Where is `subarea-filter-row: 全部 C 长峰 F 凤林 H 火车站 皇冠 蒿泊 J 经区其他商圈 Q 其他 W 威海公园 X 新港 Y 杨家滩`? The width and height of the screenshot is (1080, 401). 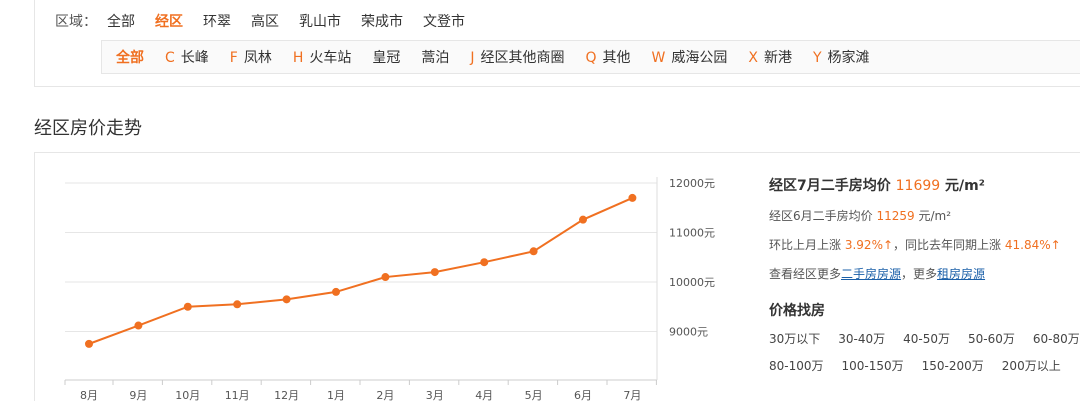
subarea-filter-row: 全部 C 长峰 F 凤林 H 火车站 皇冠 蒿泊 J 经区其他商圈 Q 其他 W 威海公园 X 新港 Y 杨家滩 is located at coordinates (590, 57).